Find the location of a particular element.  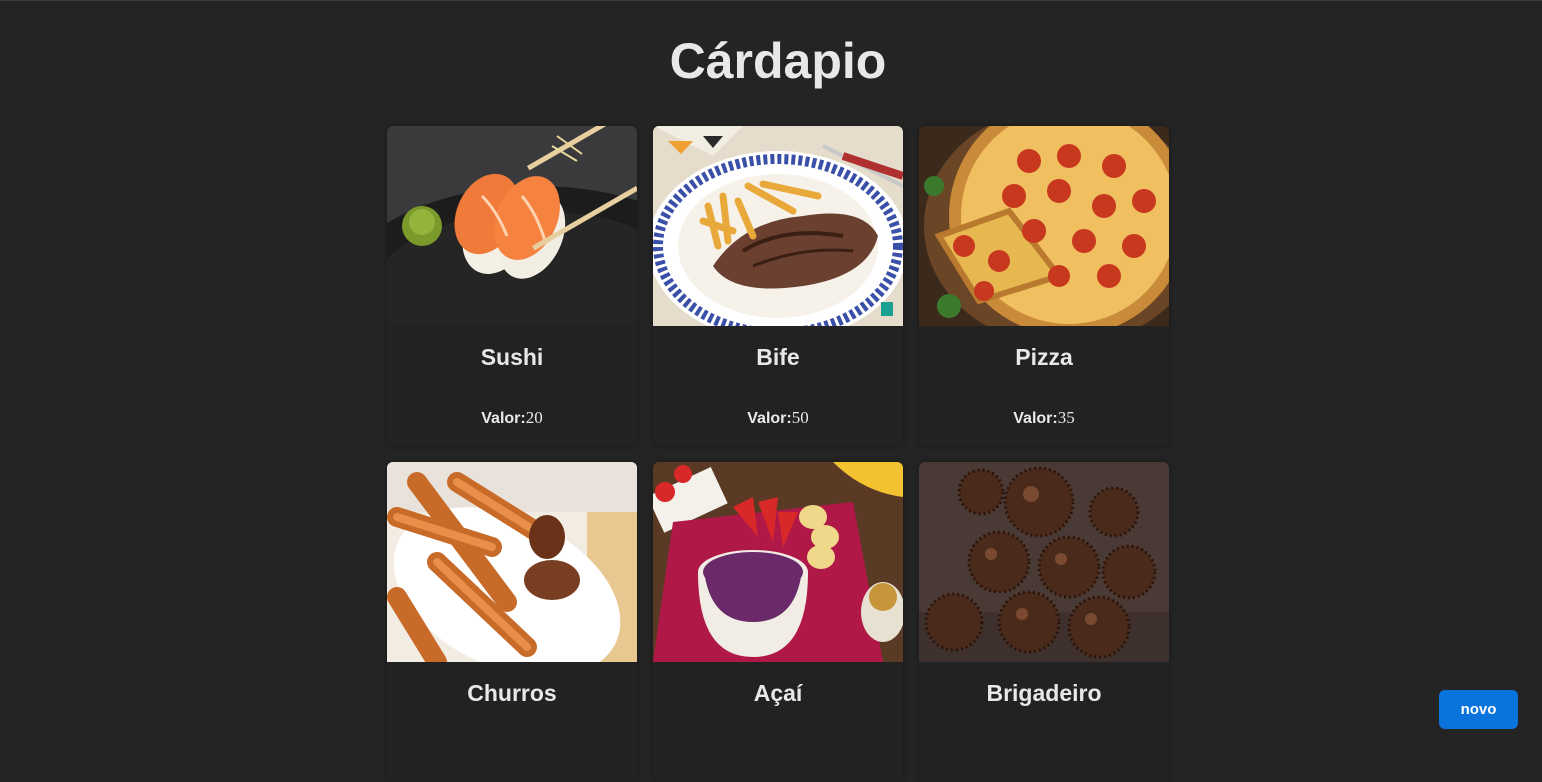

menu-item-name: Churros is located at coordinates (512, 693).